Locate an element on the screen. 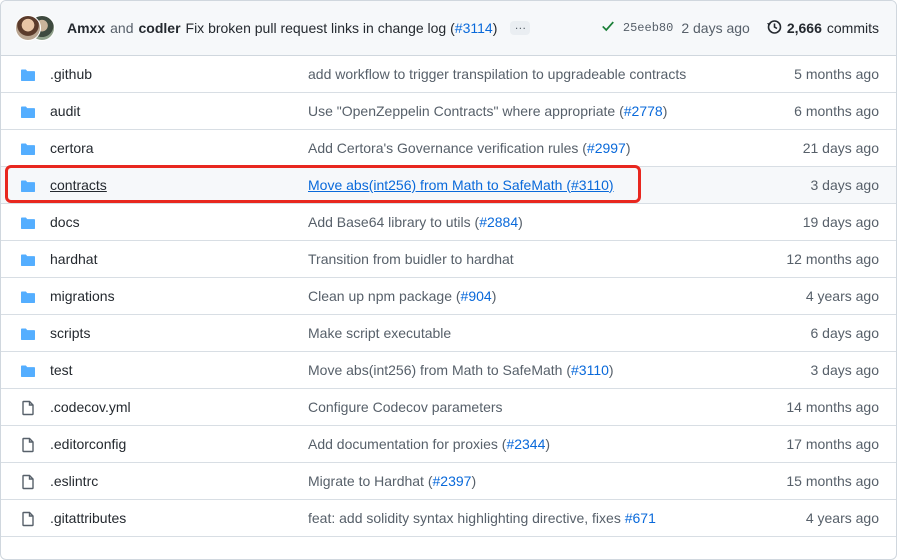 This screenshot has height=560, width=901. pr-link: #904 is located at coordinates (476, 296).